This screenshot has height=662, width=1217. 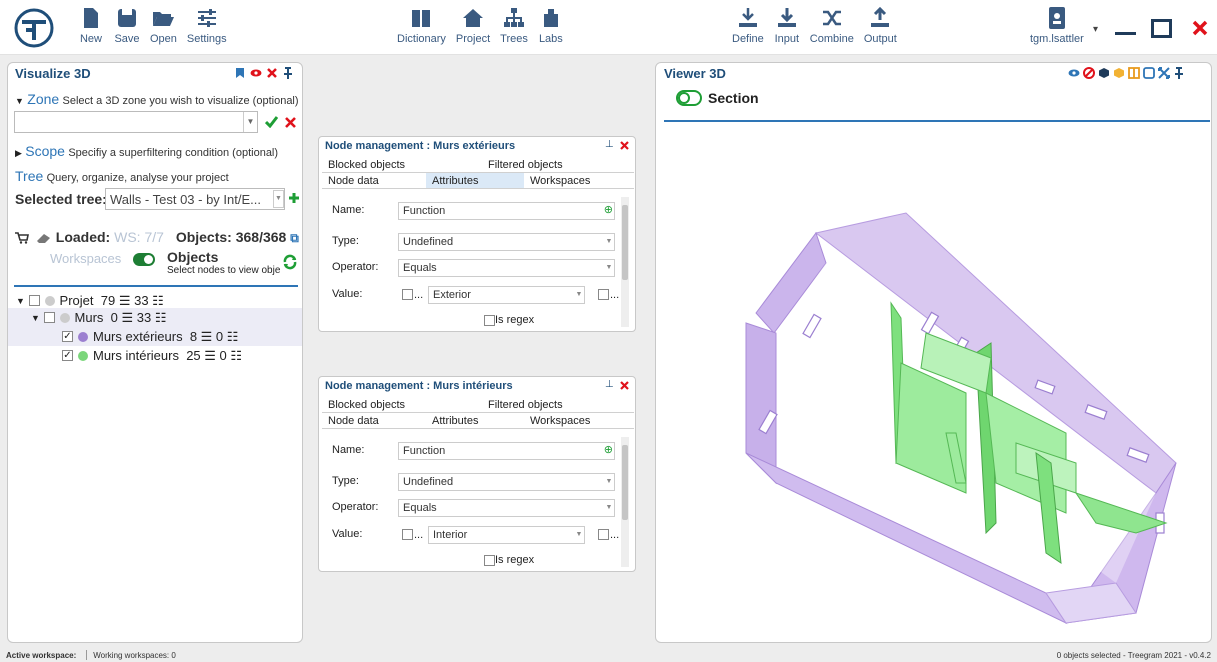 I want to click on labs-button: Labs, so click(x=551, y=25).